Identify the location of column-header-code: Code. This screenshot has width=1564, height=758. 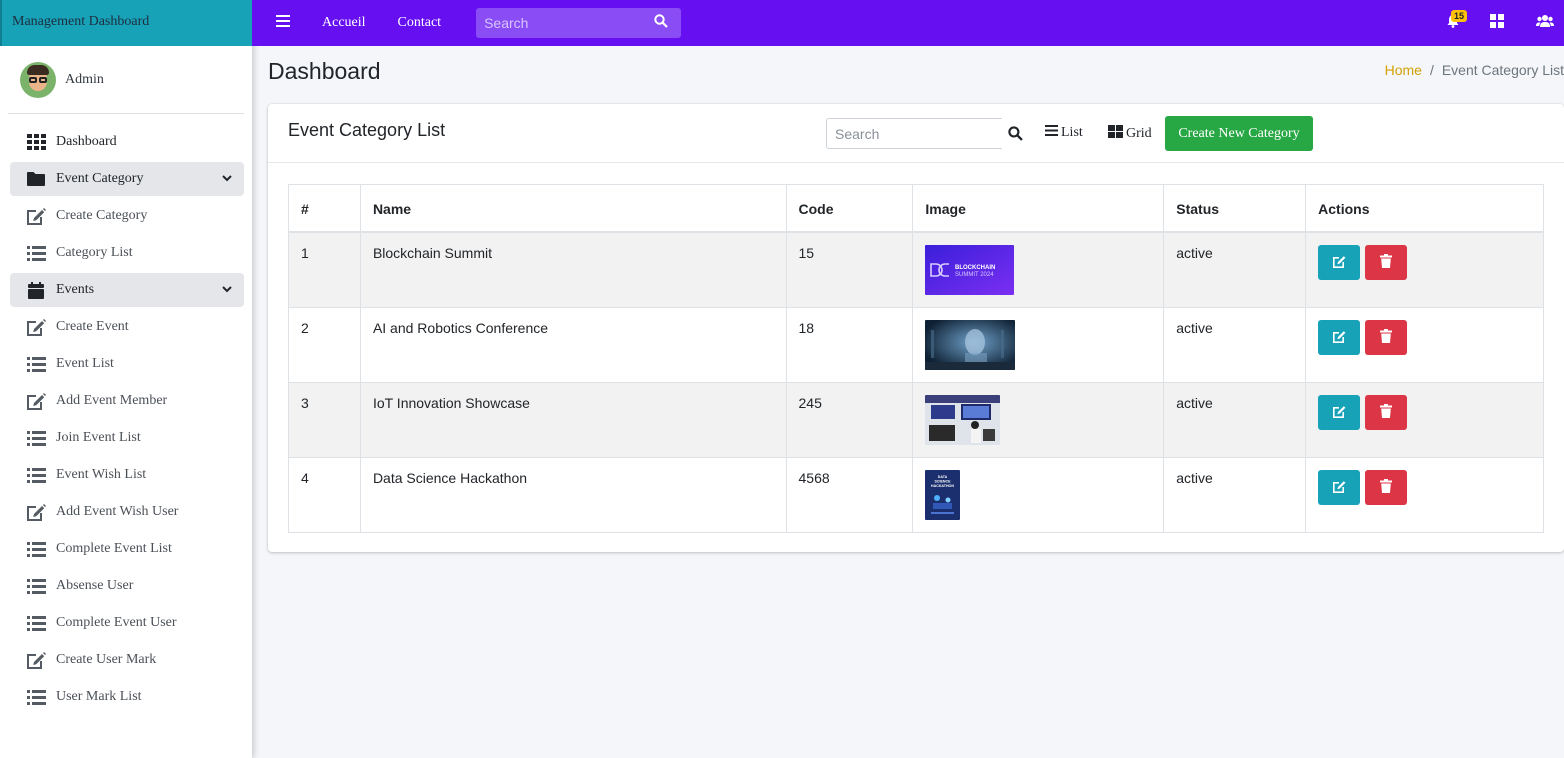
(849, 208).